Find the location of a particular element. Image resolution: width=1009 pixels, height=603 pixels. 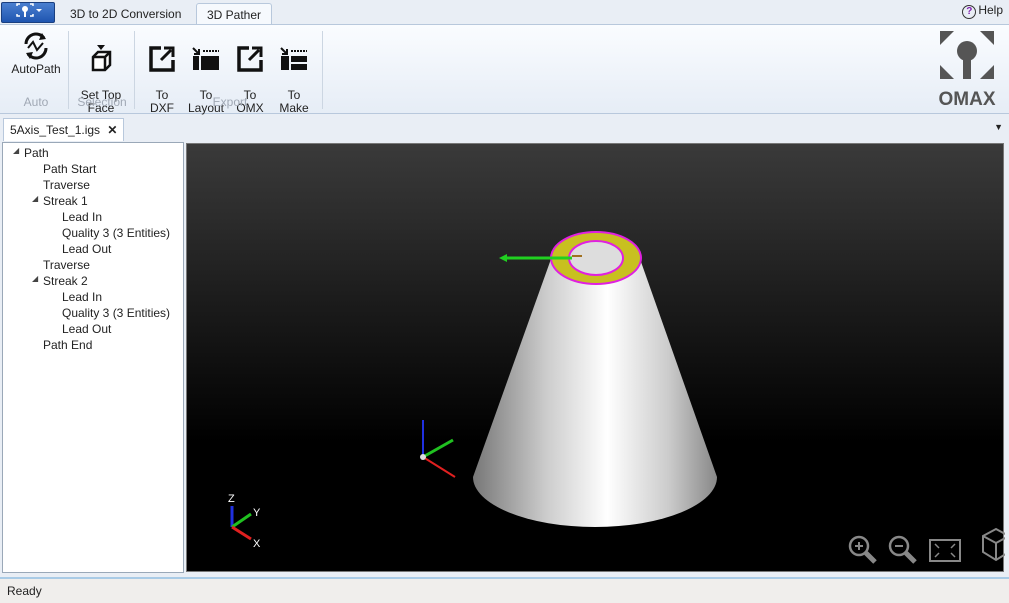

document-tab: 5Axis_Test_1.igs ✕ is located at coordinates (64, 129).